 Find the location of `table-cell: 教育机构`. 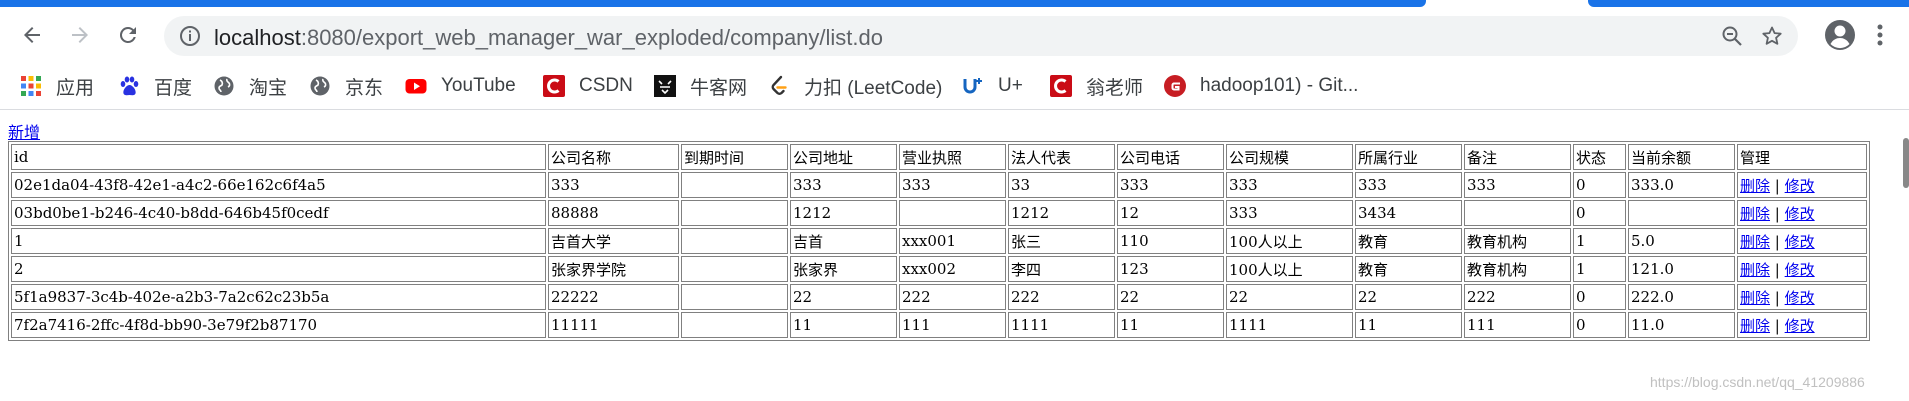

table-cell: 教育机构 is located at coordinates (1517, 241).